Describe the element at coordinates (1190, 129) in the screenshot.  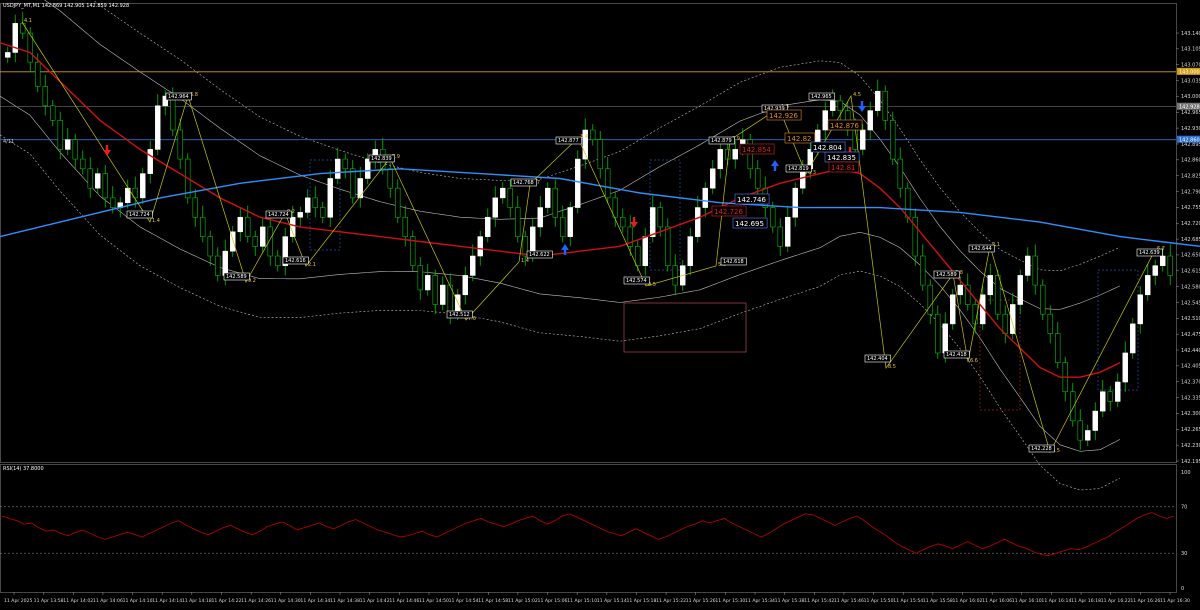
I see `price-tick-label: 142.930` at that location.